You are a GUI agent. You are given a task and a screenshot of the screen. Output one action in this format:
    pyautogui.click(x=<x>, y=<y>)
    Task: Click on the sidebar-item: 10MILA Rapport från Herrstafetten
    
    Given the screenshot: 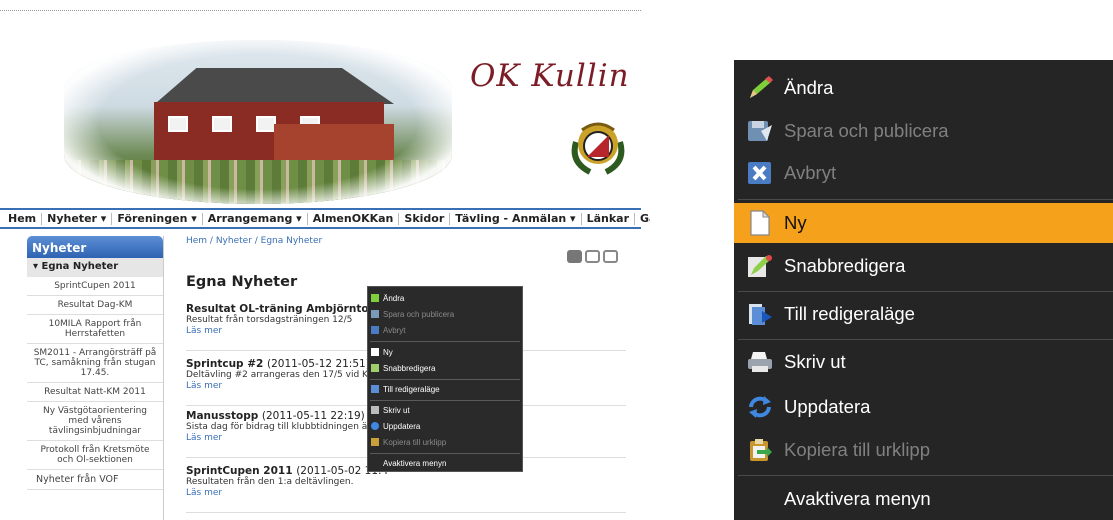 What is the action you would take?
    pyautogui.click(x=95, y=329)
    